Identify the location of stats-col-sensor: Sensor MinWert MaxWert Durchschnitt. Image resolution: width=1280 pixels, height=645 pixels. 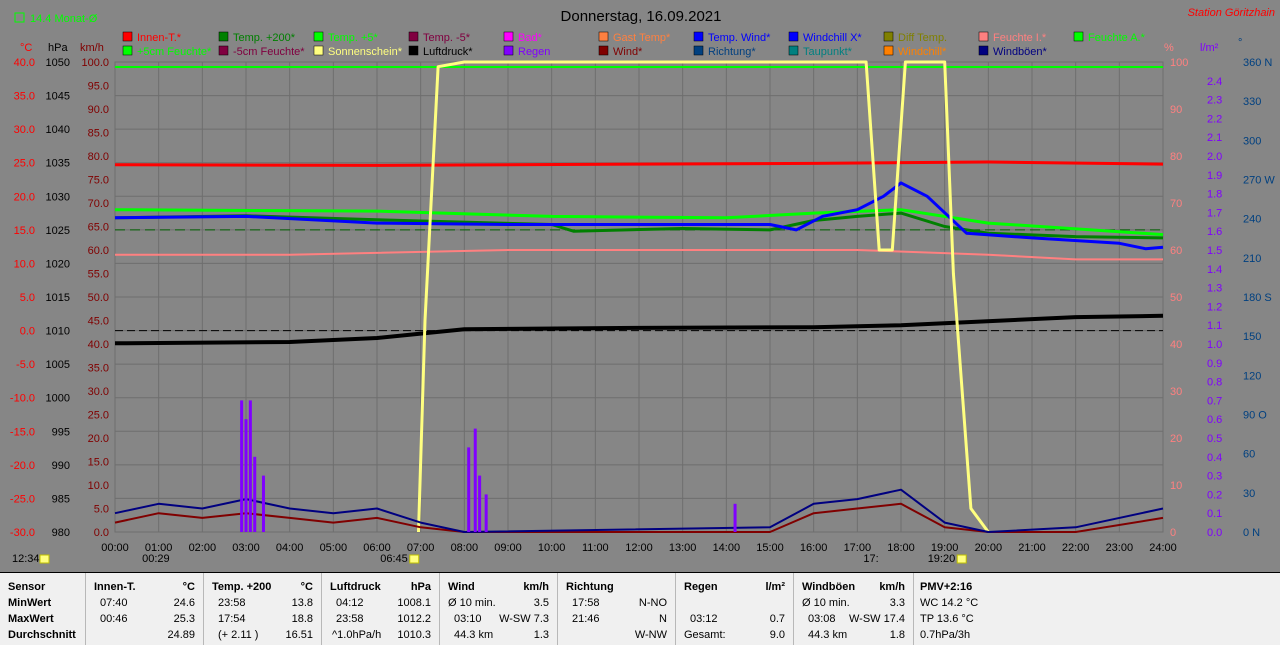
(43, 609).